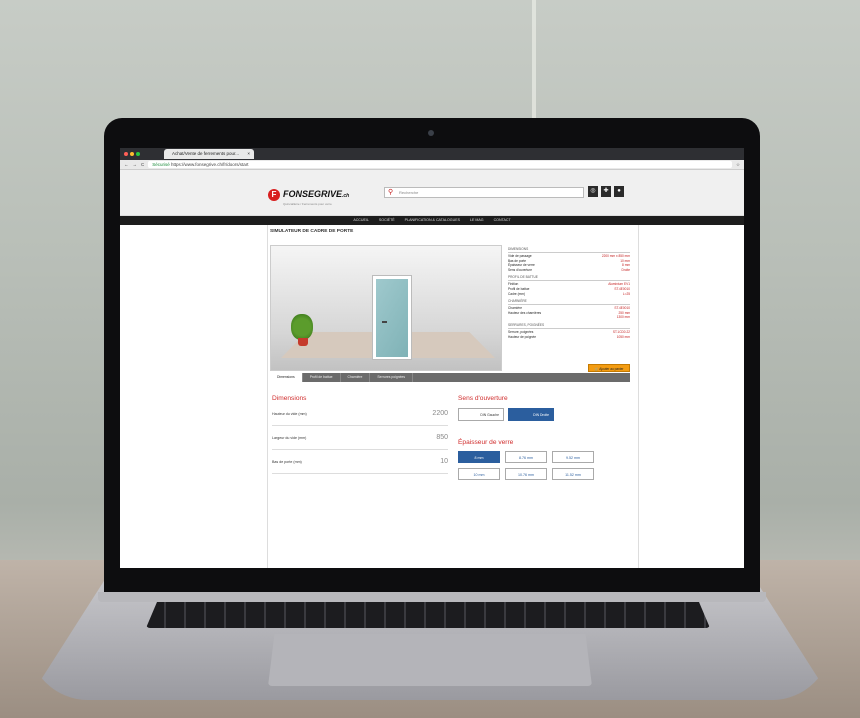 This screenshot has height=718, width=860. Describe the element at coordinates (520, 269) in the screenshot. I see `spec-key: Sens d'ouverture` at that location.